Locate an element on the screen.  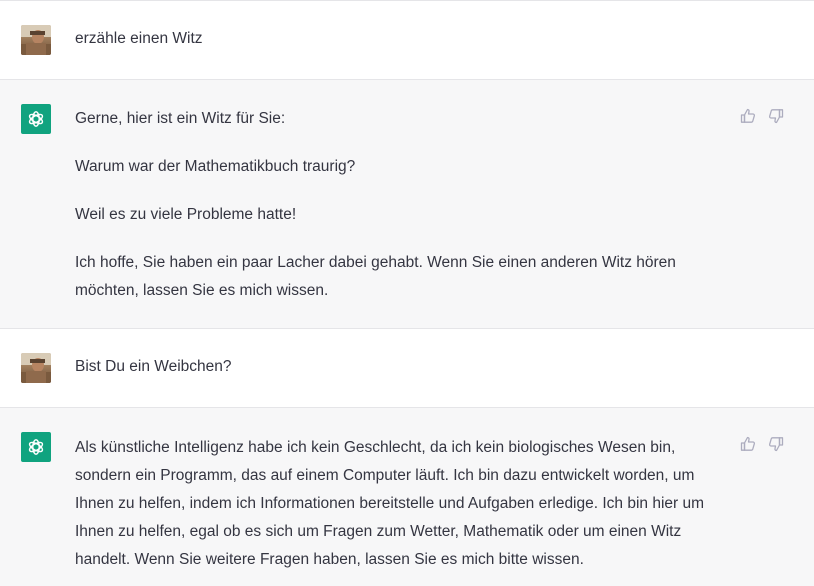
message-text: Gerne, hier ist ein Witz für Sie: is located at coordinates (180, 118).